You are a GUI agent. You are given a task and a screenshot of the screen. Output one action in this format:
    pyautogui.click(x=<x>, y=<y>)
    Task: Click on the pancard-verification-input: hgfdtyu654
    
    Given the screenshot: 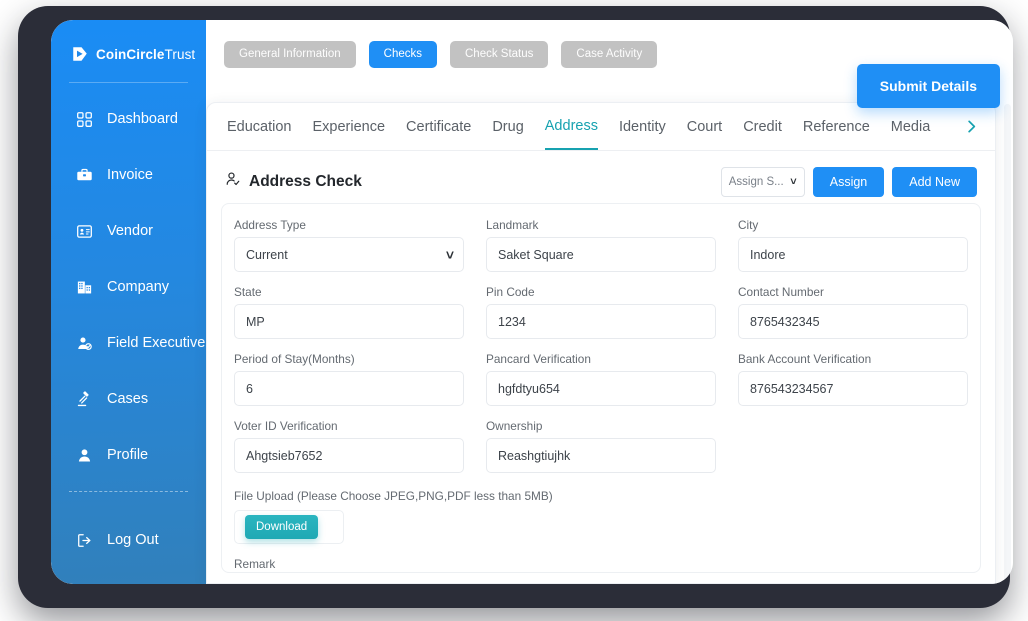 What is the action you would take?
    pyautogui.click(x=601, y=388)
    